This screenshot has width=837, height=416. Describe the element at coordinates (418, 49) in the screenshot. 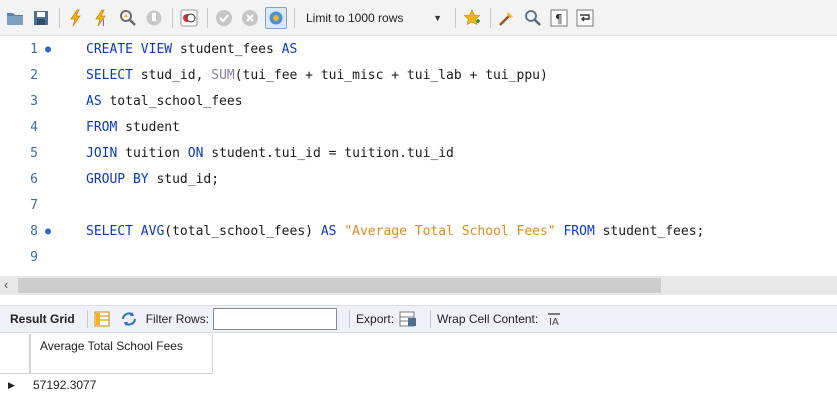

I see `code-line: 1 ● CREATE VIEW student_fees AS` at that location.